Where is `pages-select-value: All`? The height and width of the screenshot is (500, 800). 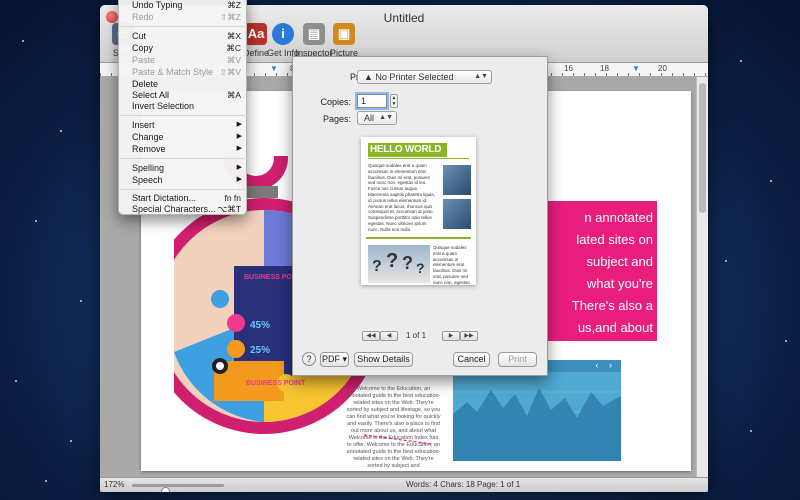 pages-select-value: All is located at coordinates (369, 118).